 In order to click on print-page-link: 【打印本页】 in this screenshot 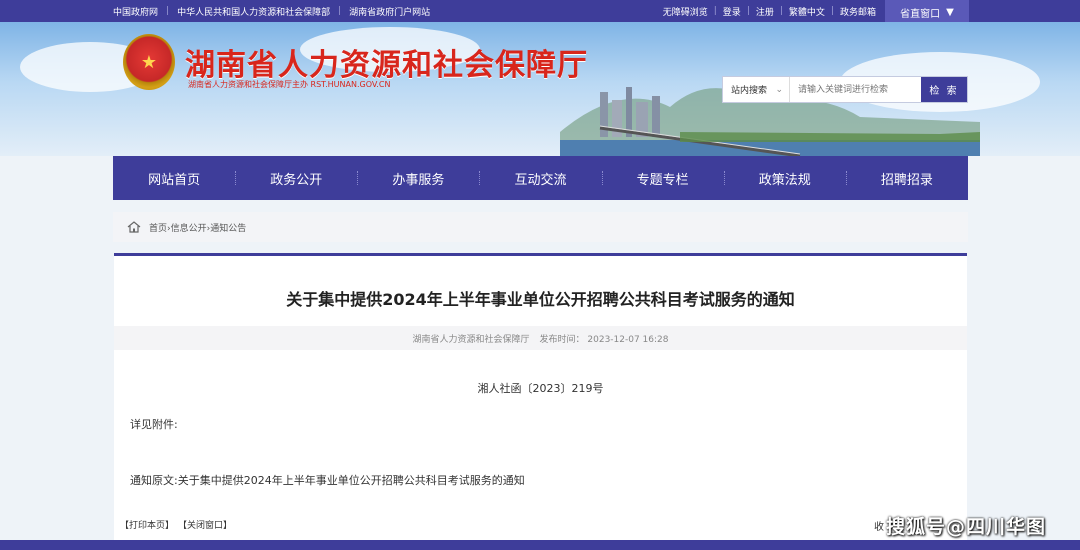, I will do `click(147, 524)`.